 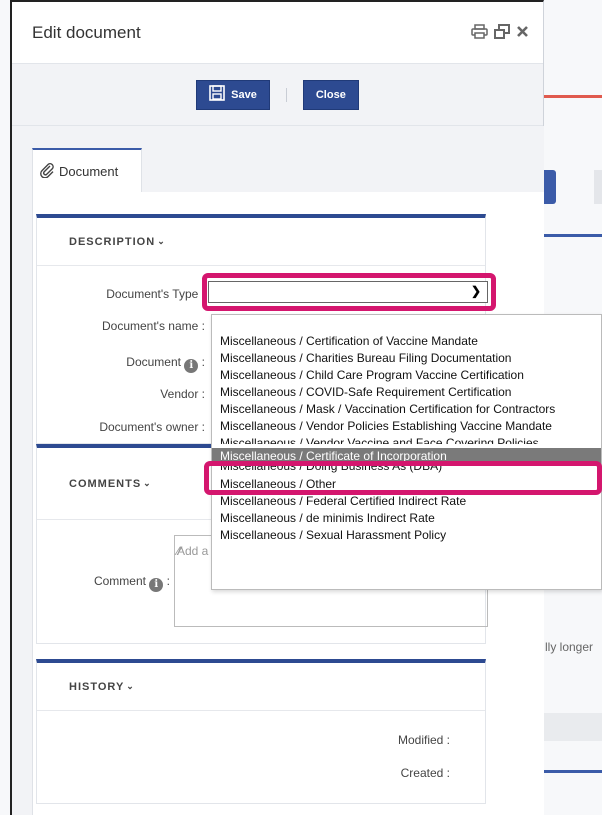 What do you see at coordinates (598, 187) in the screenshot?
I see `background-button-secondary` at bounding box center [598, 187].